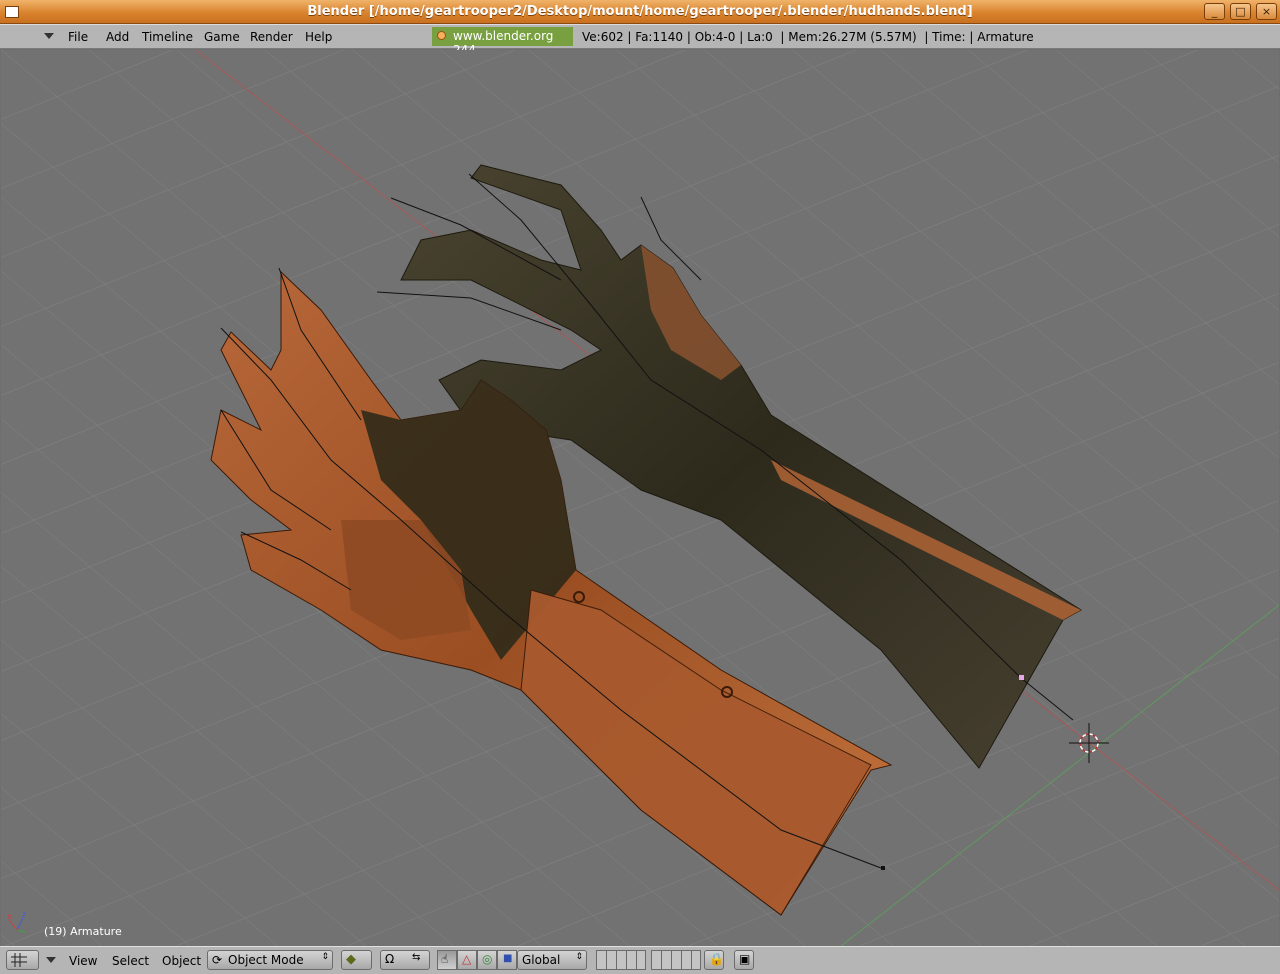 This screenshot has height=974, width=1280. I want to click on menu-object: Object, so click(181, 961).